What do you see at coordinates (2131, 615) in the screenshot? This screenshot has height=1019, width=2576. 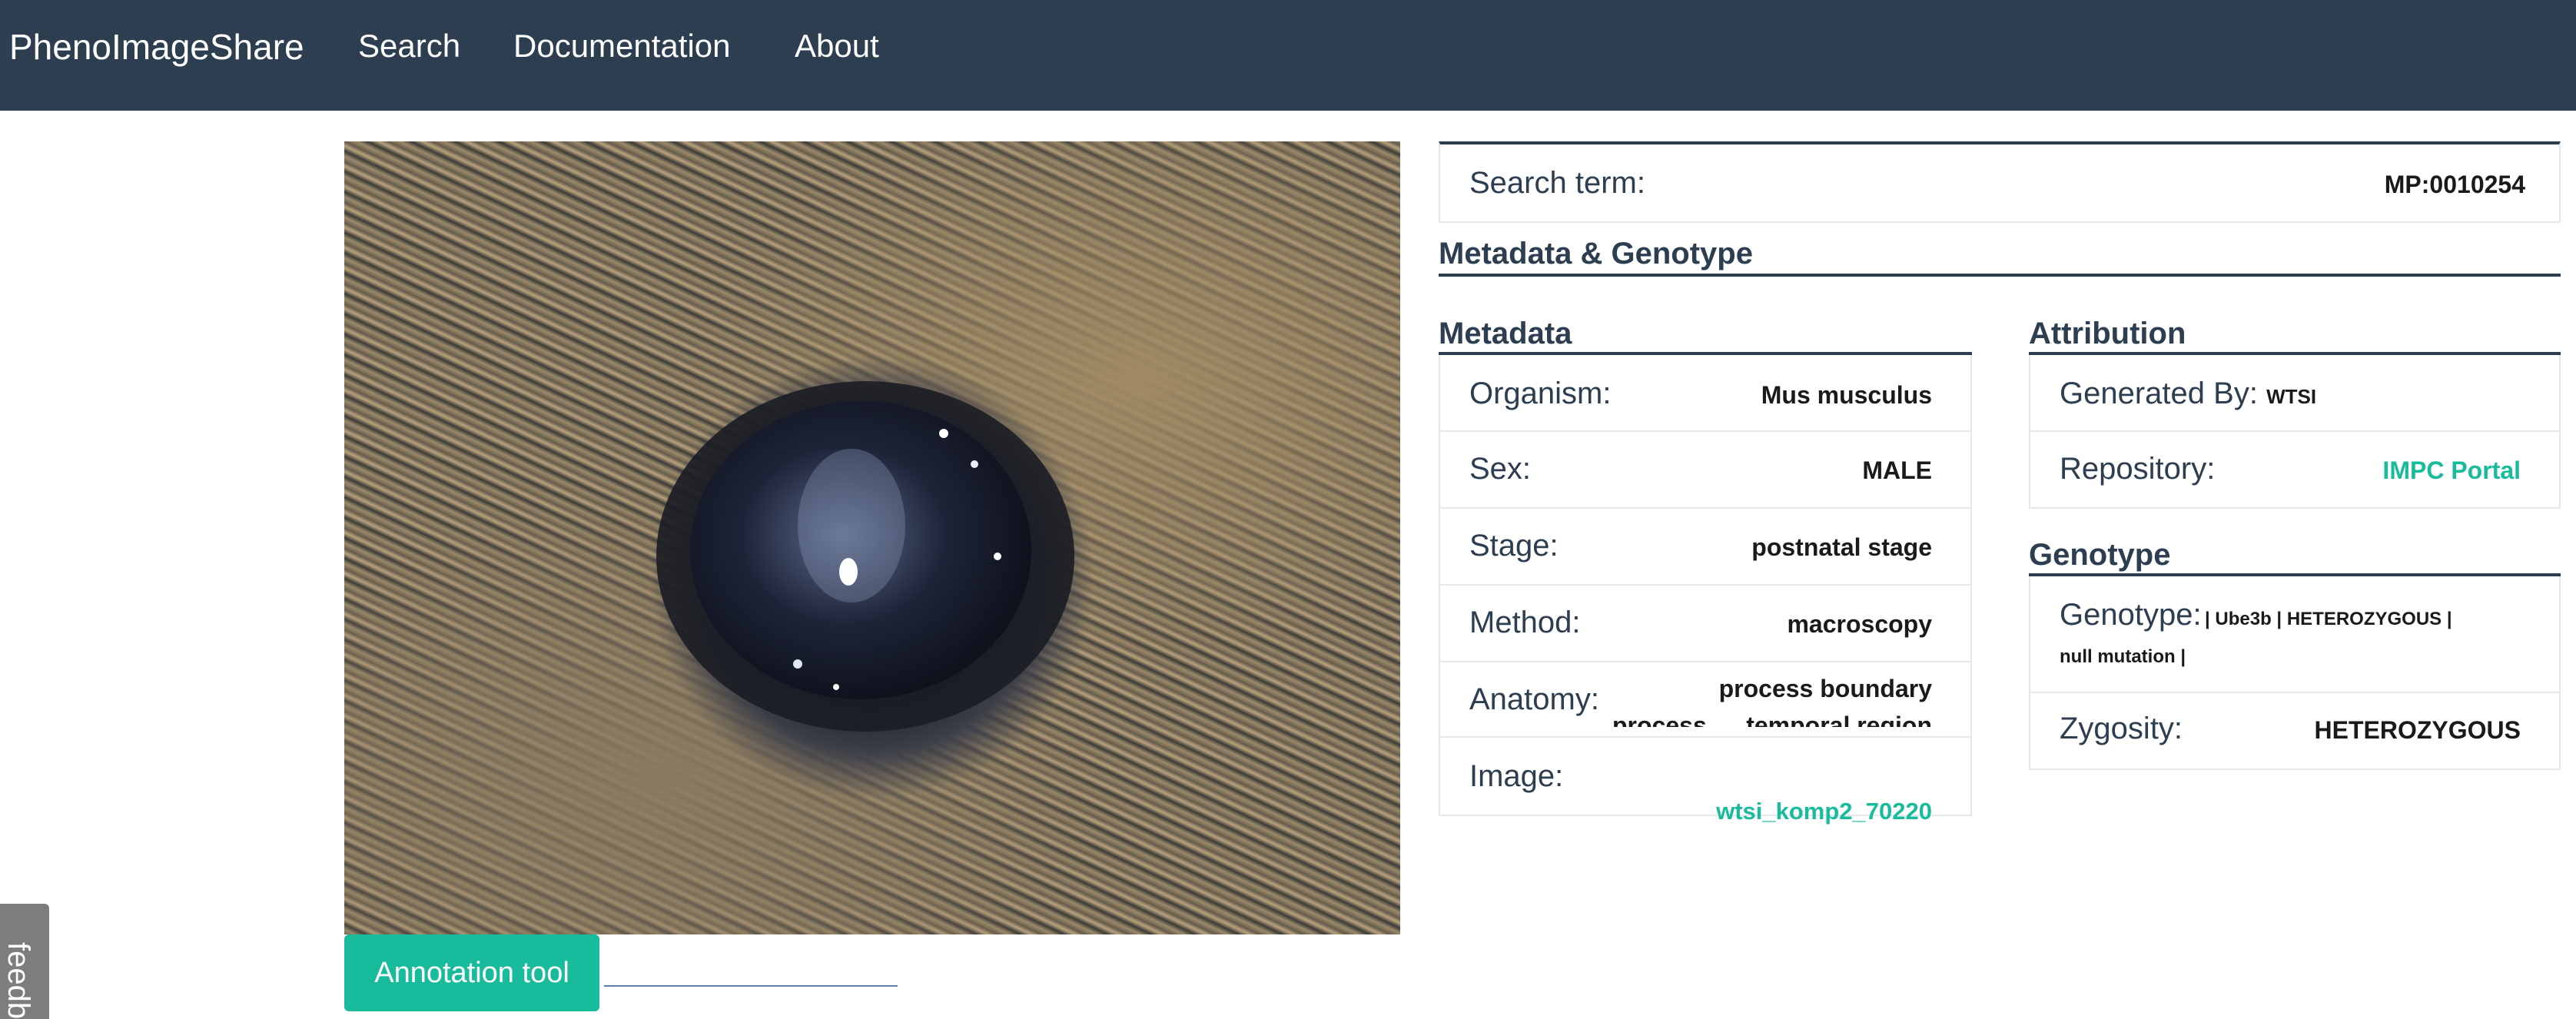 I see `genotype-label: Genotype:` at bounding box center [2131, 615].